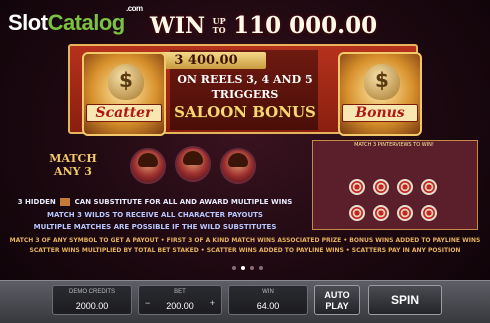  What do you see at coordinates (65, 202) in the screenshot?
I see `wild-symbol-icon` at bounding box center [65, 202].